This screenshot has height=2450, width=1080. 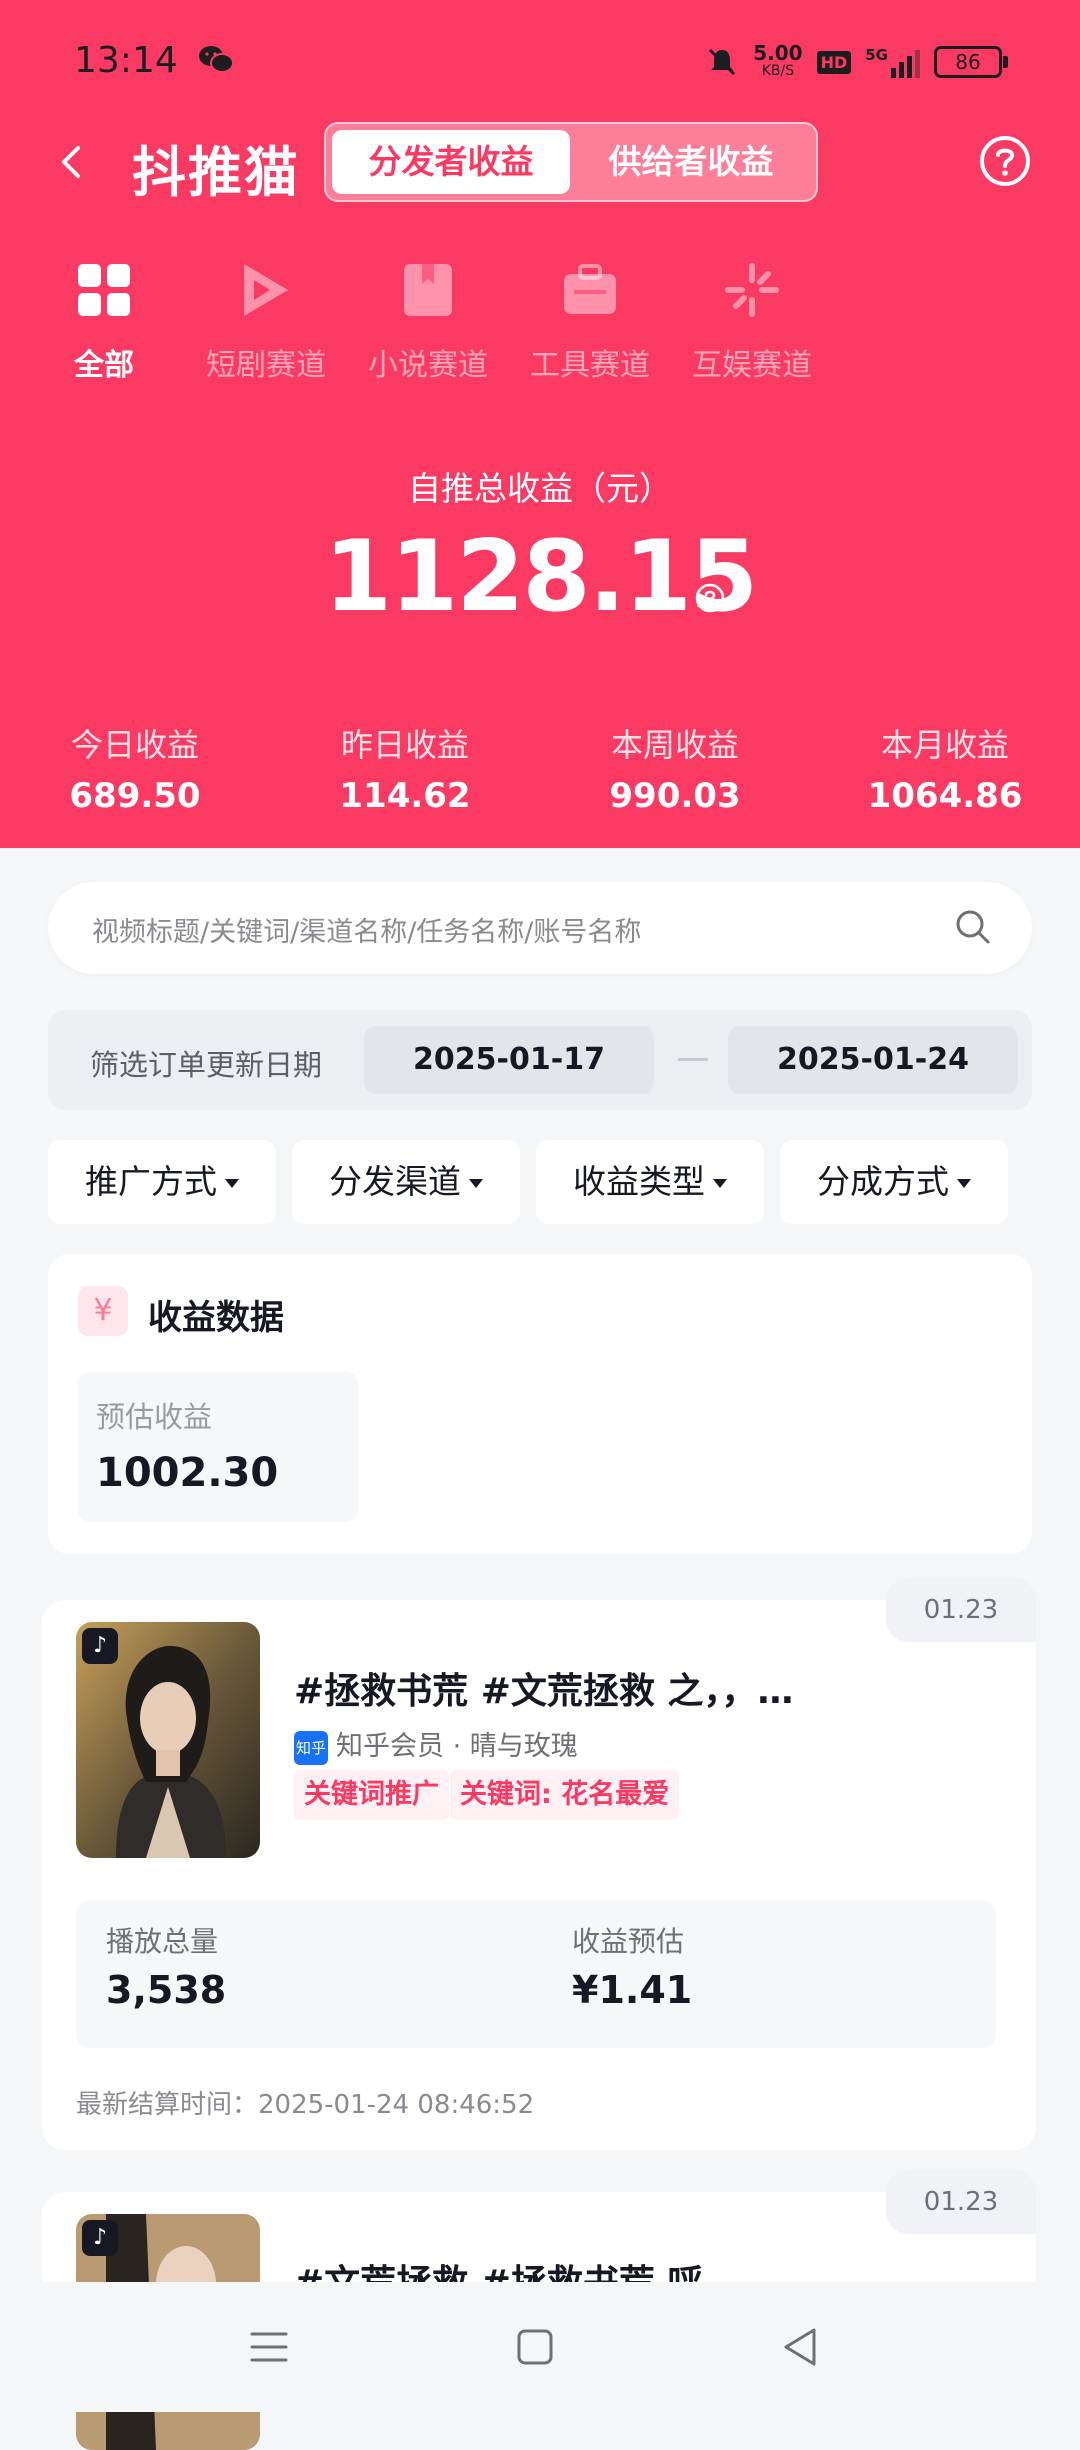 I want to click on category-all: 全部, so click(x=104, y=322).